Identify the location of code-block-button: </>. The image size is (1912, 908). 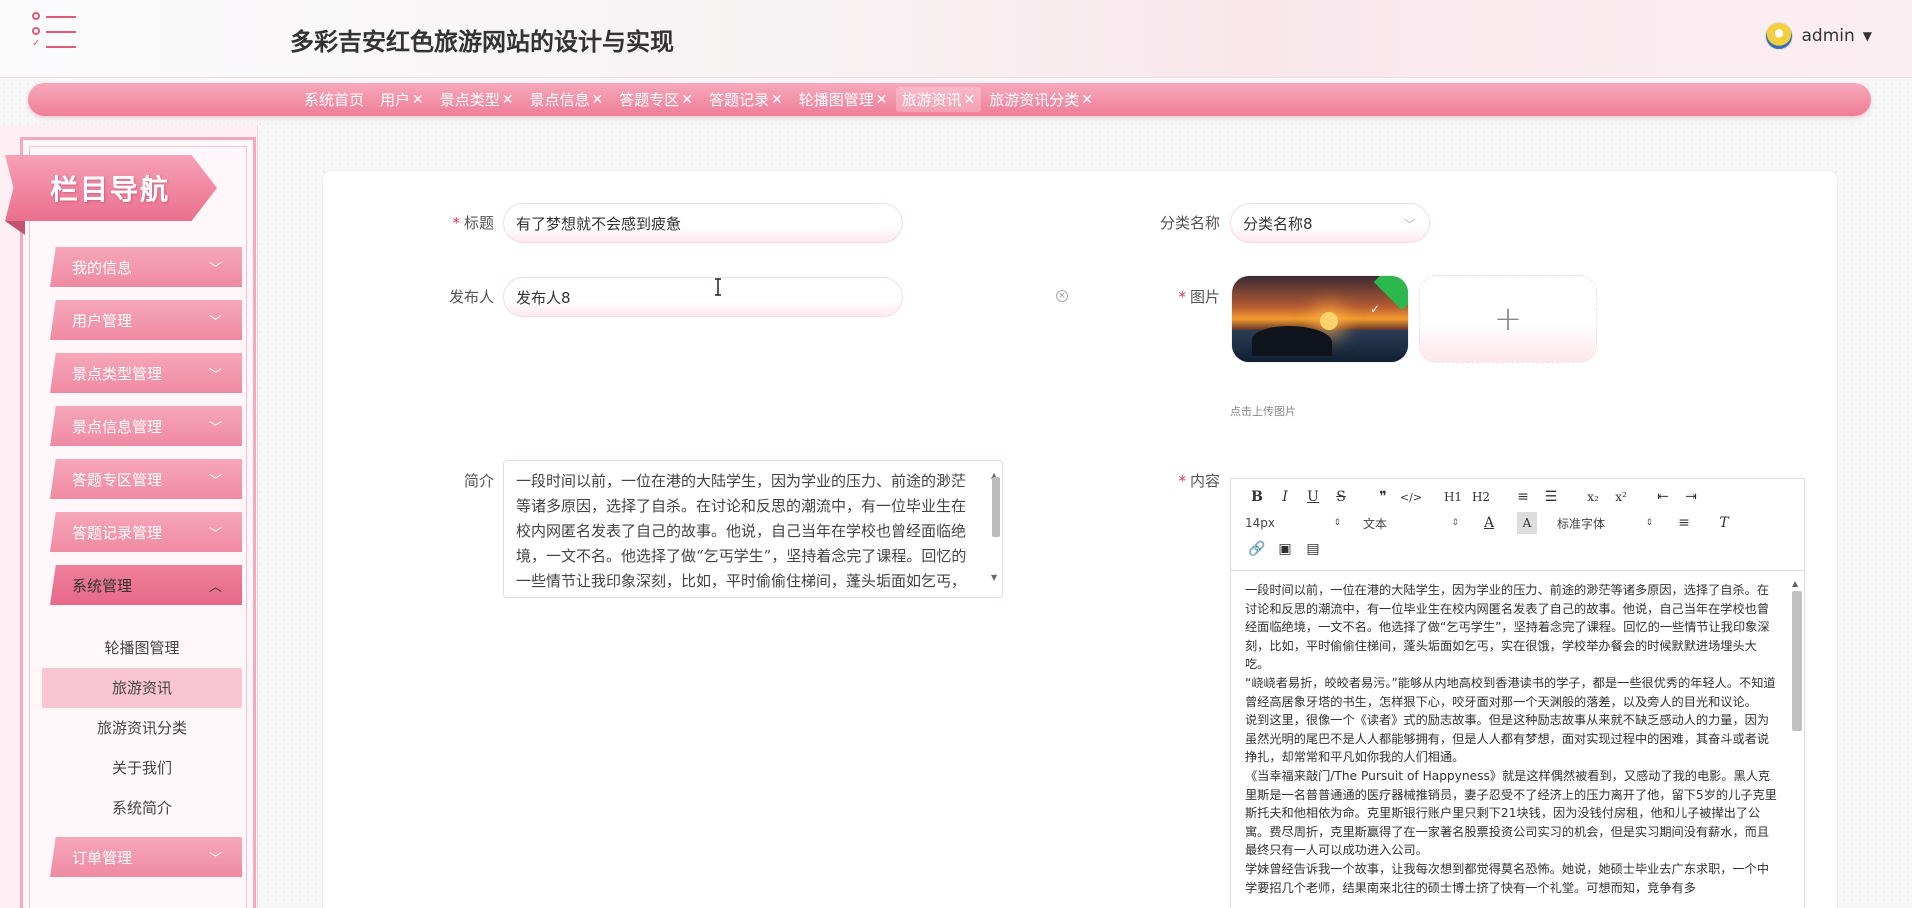
(1411, 497).